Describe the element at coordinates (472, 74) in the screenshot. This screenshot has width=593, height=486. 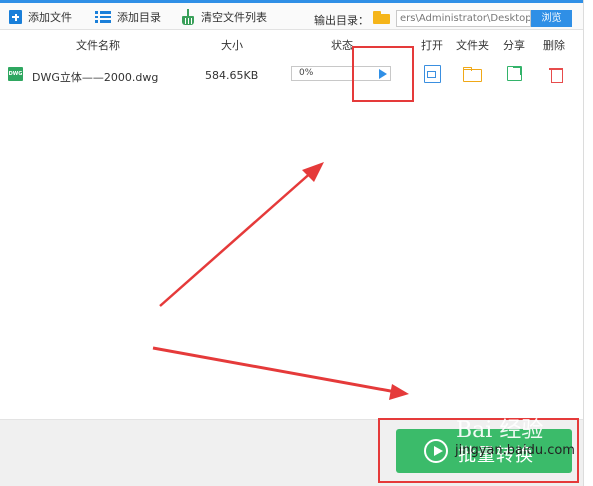
I see `open-folder-icon` at that location.